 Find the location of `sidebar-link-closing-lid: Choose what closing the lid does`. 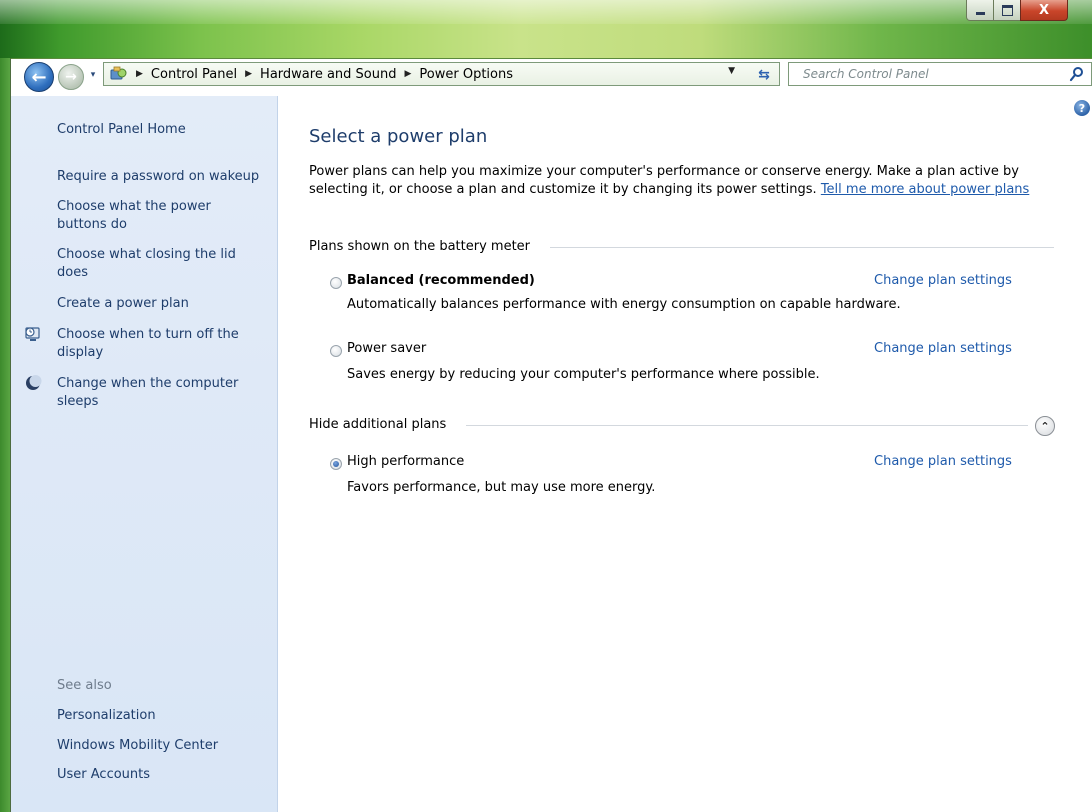

sidebar-link-closing-lid: Choose what closing the lid does is located at coordinates (157, 264).